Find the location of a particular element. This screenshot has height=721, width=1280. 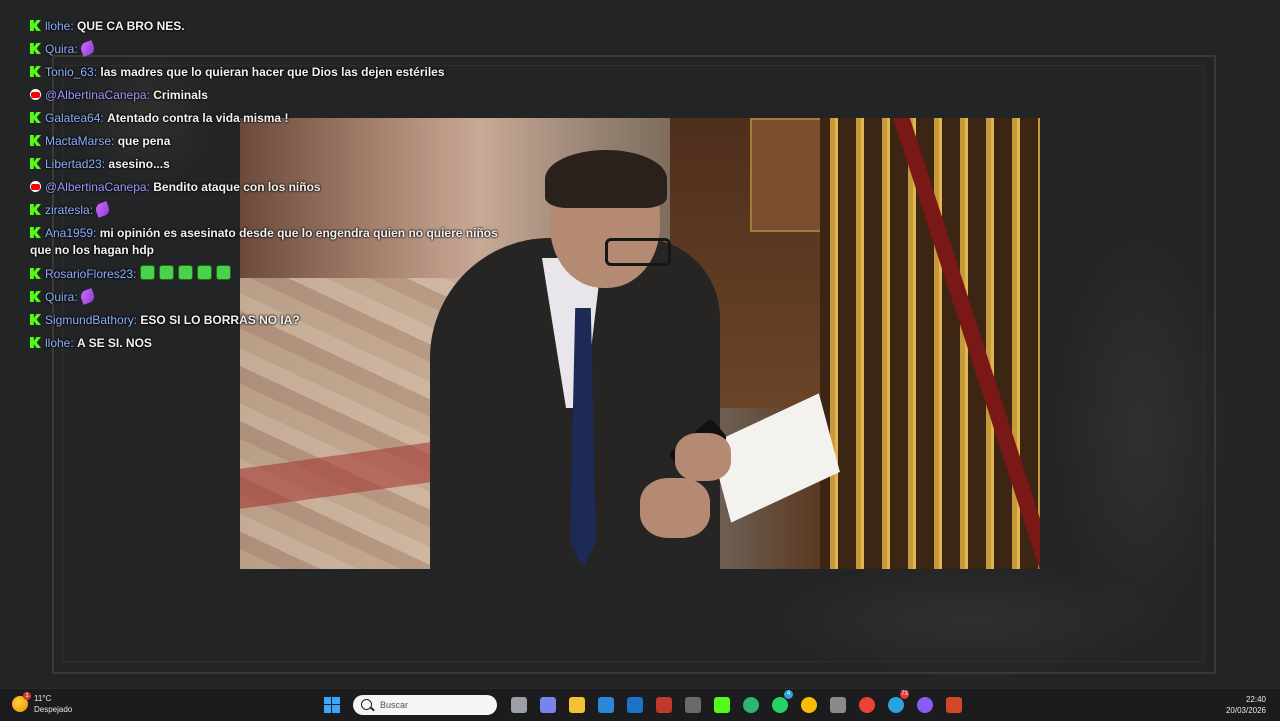

chat-username: Ana1959 is located at coordinates (69, 233).